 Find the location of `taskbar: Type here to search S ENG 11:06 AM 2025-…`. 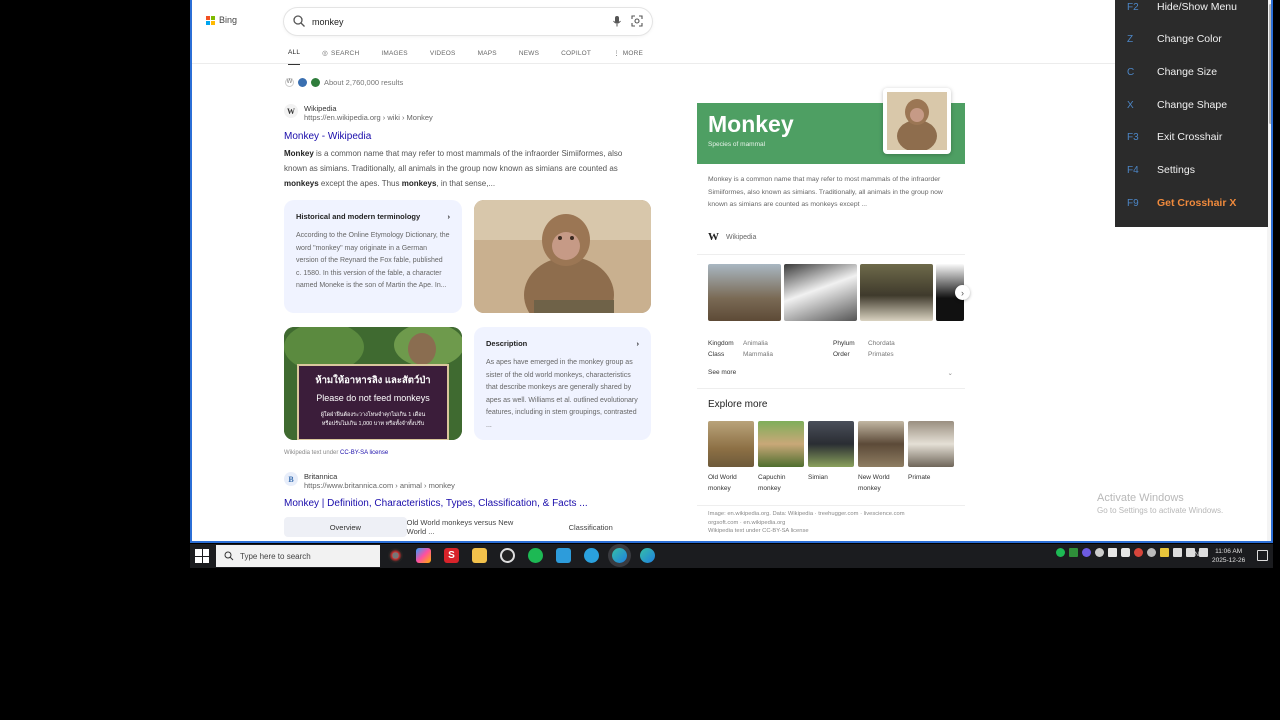

taskbar: Type here to search S ENG 11:06 AM 2025-… is located at coordinates (731, 556).